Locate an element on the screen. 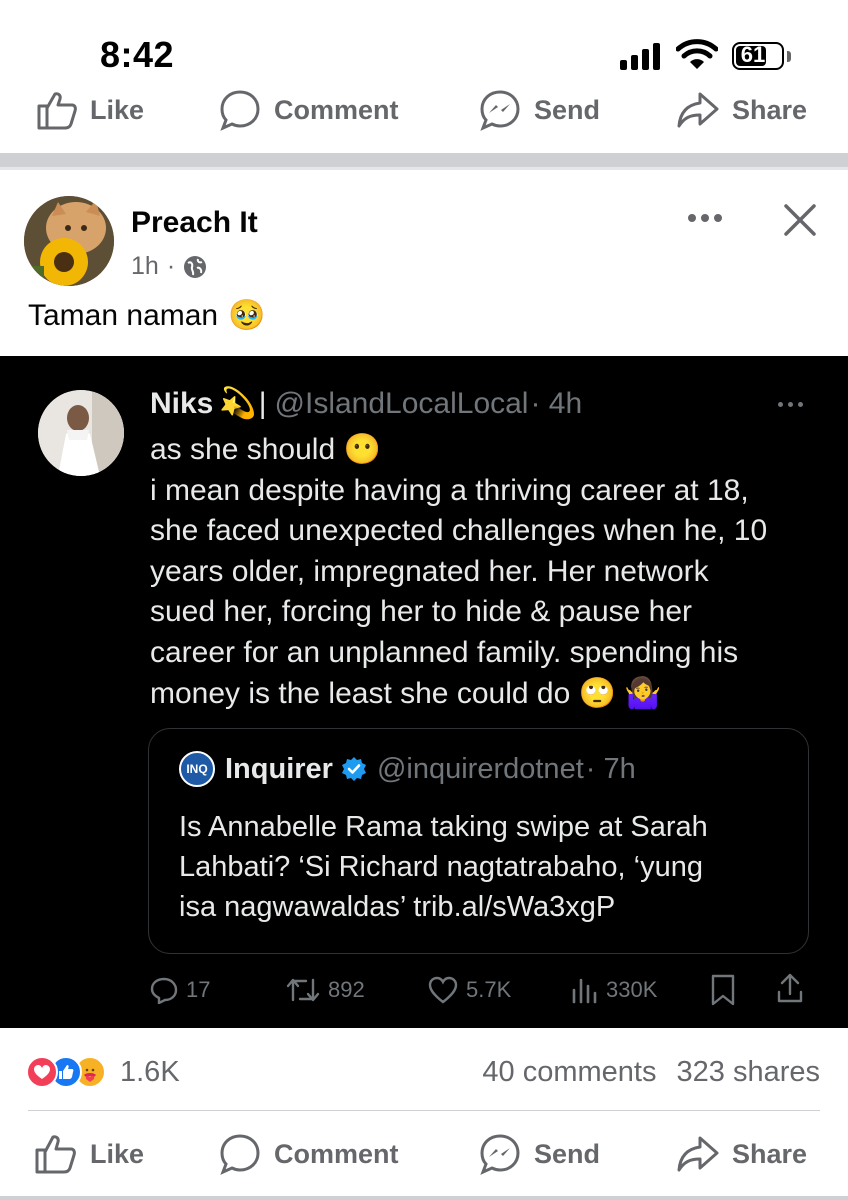 Image resolution: width=848 pixels, height=1200 pixels. tweet-actions: 17 892 5.7K 330K is located at coordinates (424, 990).